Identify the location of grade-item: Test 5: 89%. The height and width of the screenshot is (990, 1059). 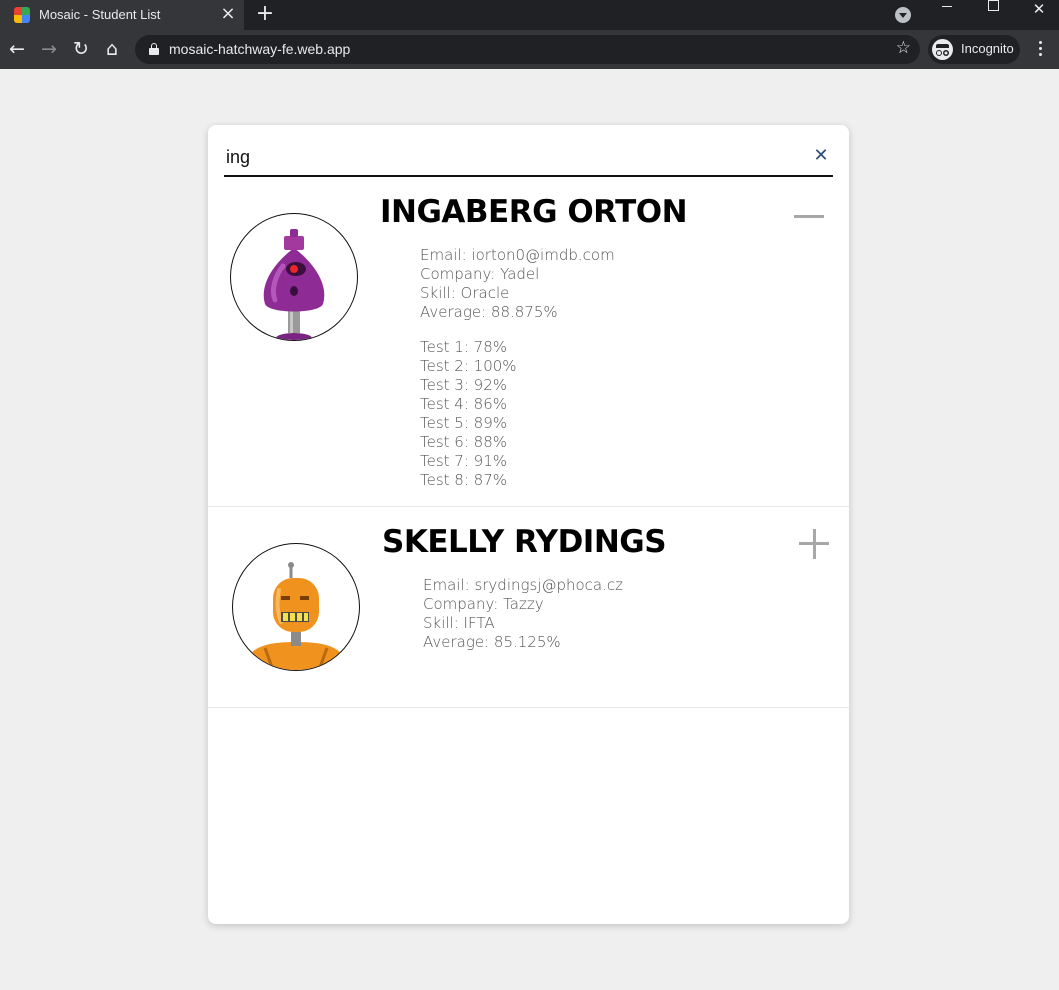
(464, 423).